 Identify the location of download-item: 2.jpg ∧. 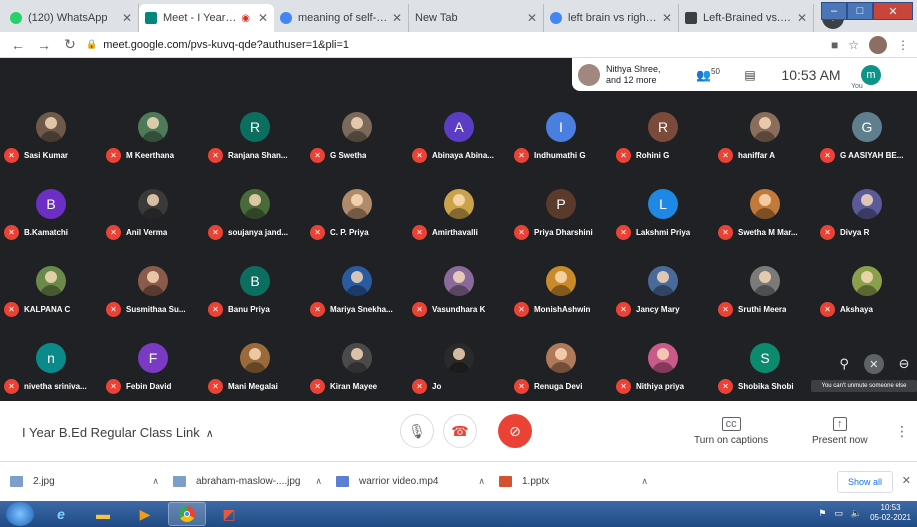
(91, 481).